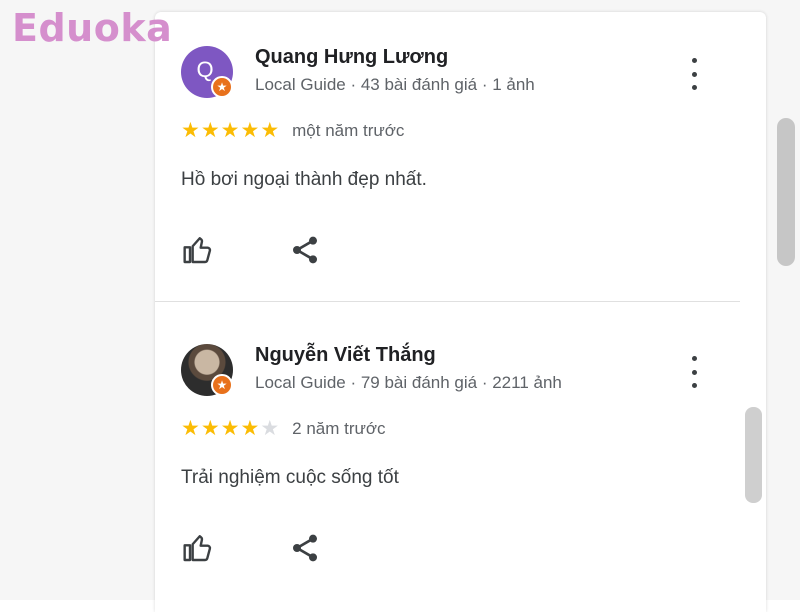 The height and width of the screenshot is (612, 800). Describe the element at coordinates (753, 455) in the screenshot. I see `panel-scrollbar-thumb` at that location.